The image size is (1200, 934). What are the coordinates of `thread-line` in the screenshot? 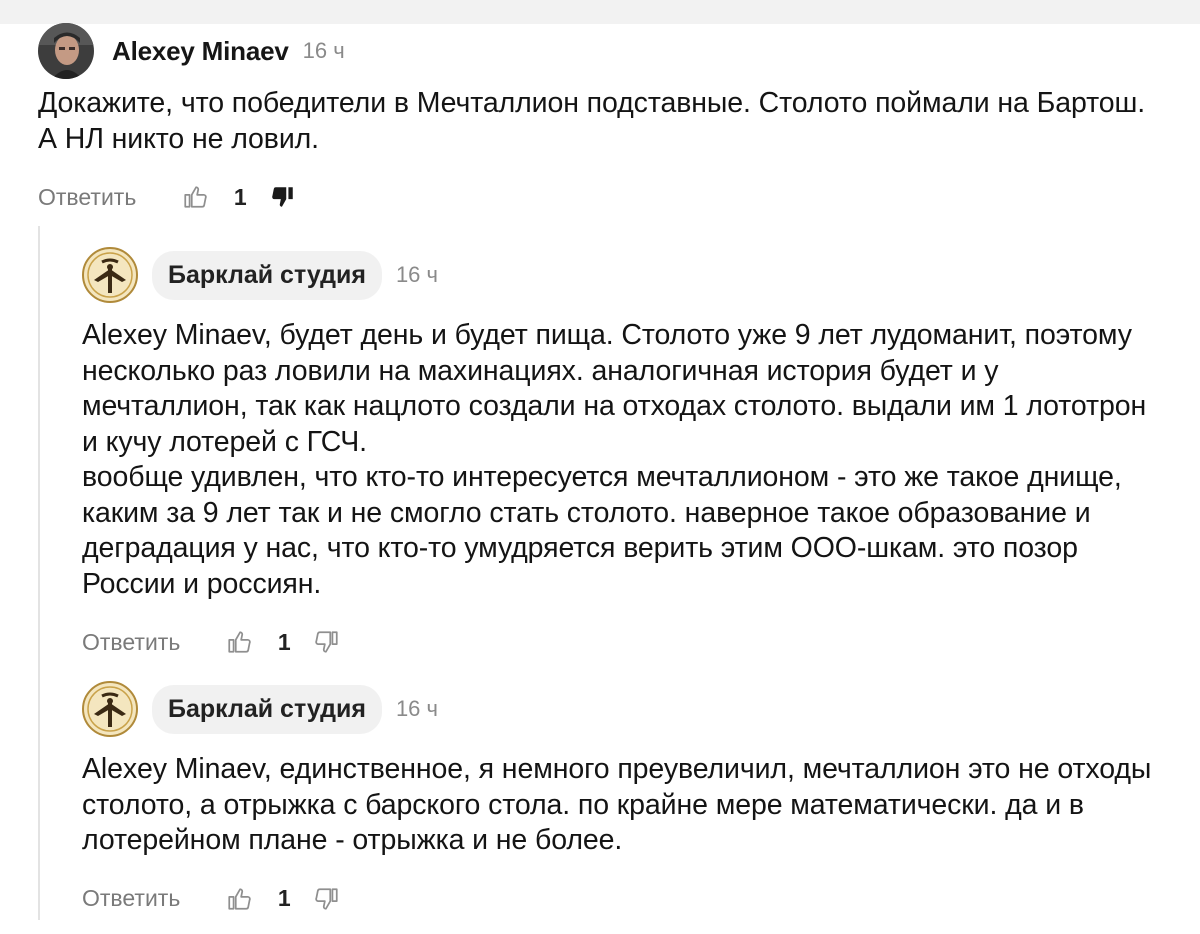 It's located at (39, 573).